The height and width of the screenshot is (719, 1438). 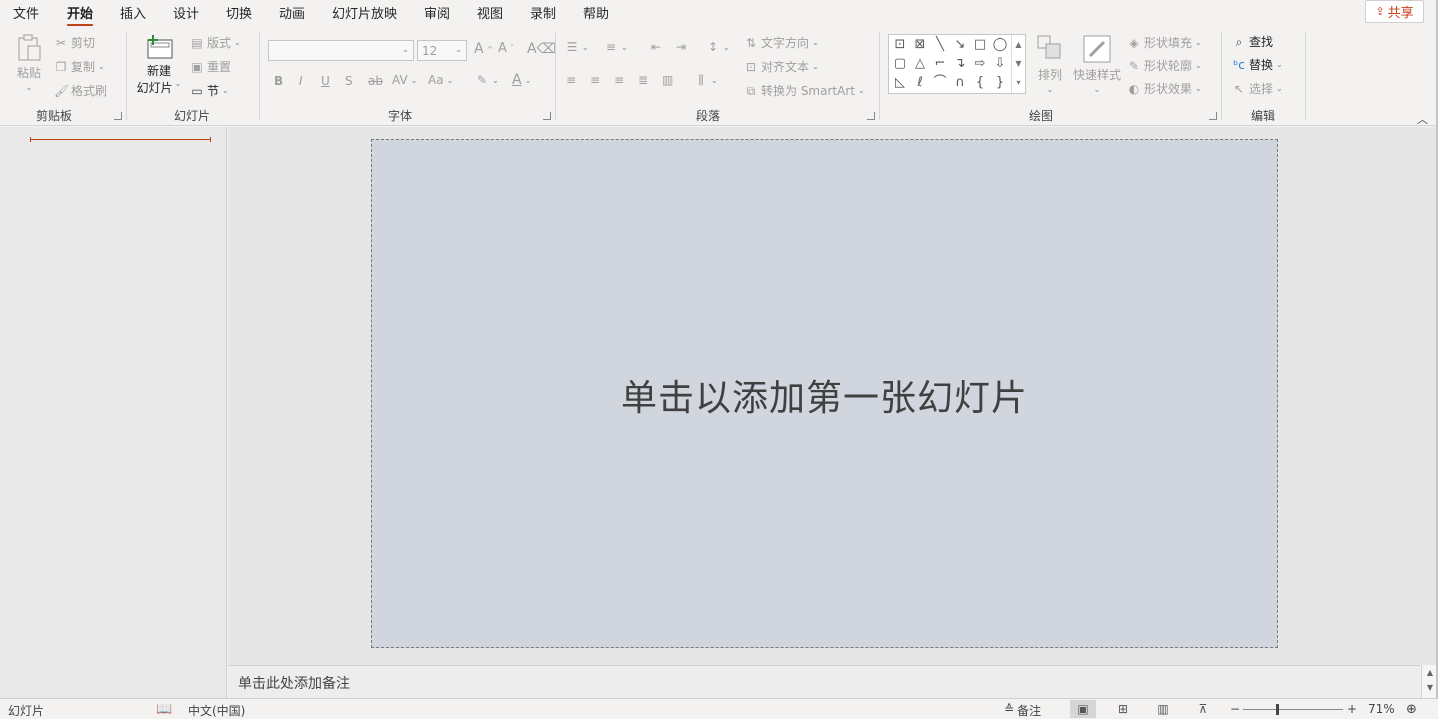 I want to click on slide-thumbnail-pane, so click(x=113, y=412).